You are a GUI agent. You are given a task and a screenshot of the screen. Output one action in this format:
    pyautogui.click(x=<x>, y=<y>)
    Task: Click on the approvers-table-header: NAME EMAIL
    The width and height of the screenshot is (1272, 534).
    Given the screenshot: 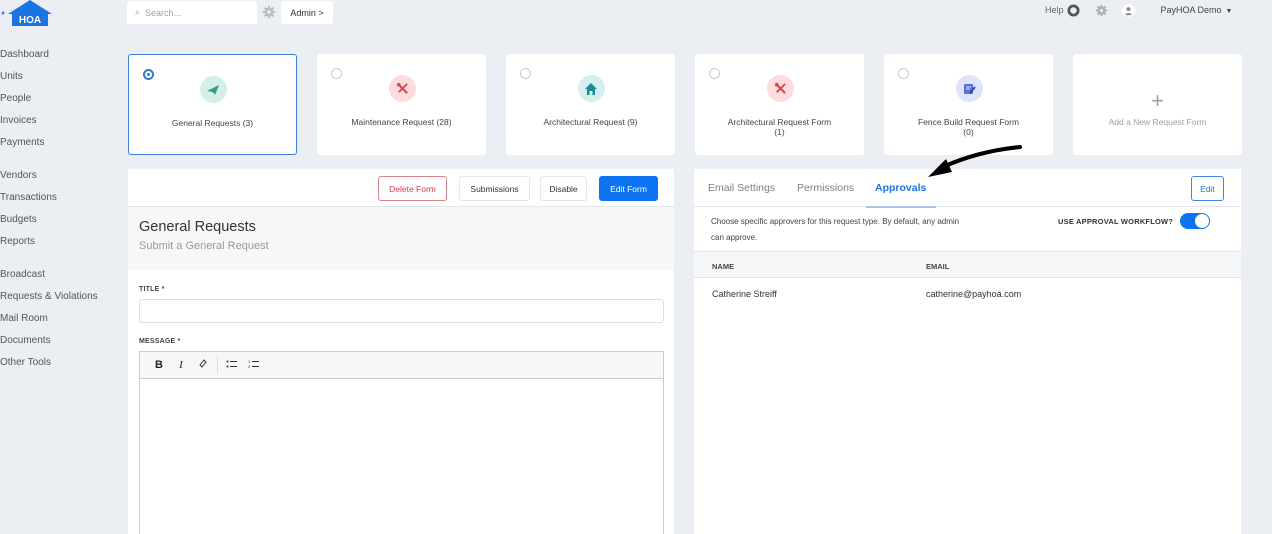 What is the action you would take?
    pyautogui.click(x=967, y=264)
    